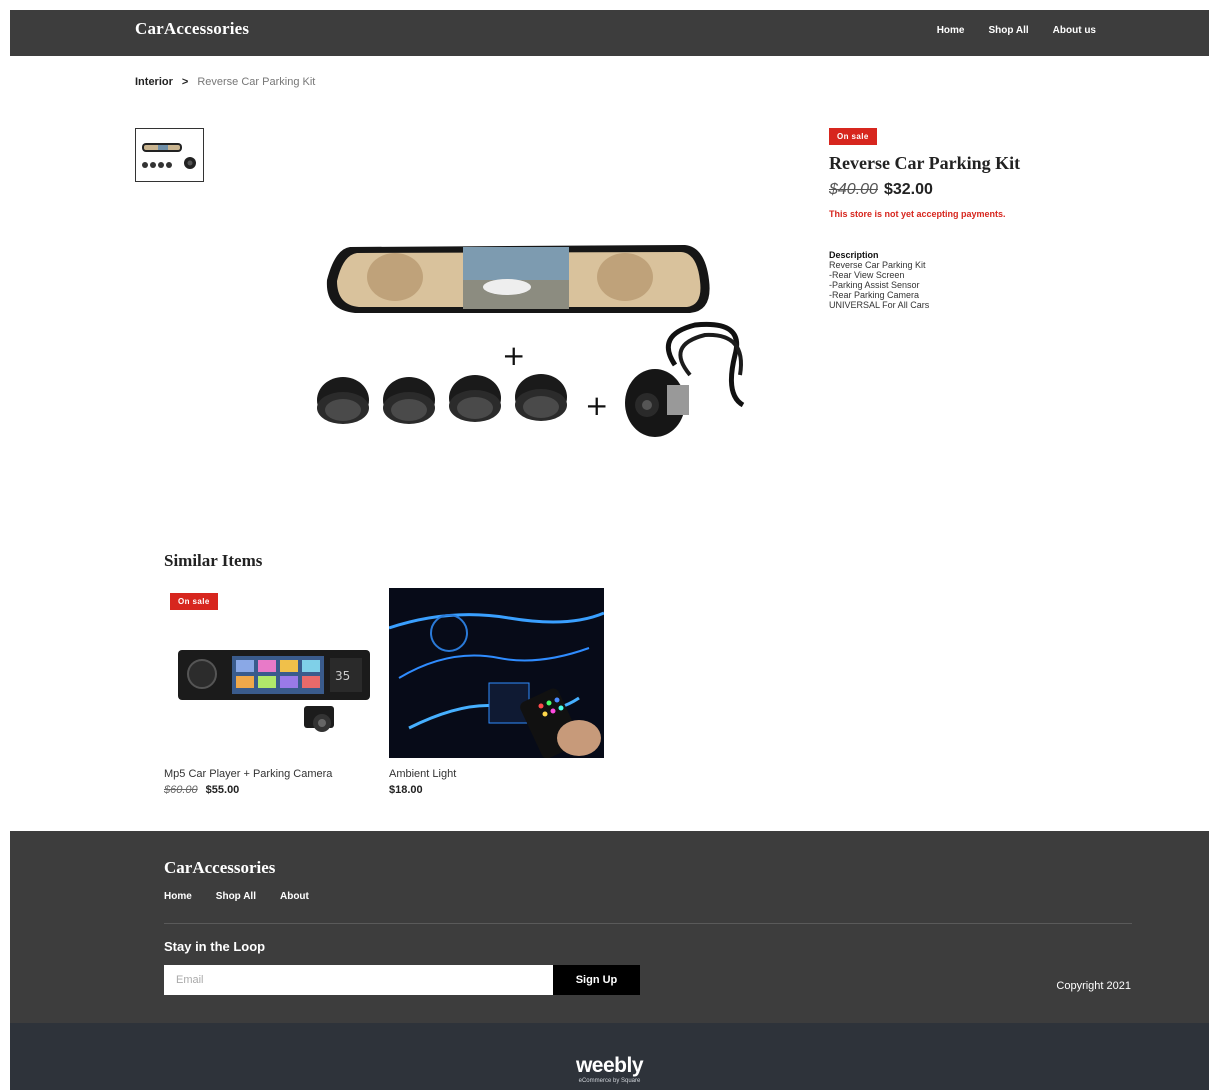 The width and height of the screenshot is (1209, 1090). Describe the element at coordinates (270, 790) in the screenshot. I see `similar-item-price: $60.00 $55.00` at that location.